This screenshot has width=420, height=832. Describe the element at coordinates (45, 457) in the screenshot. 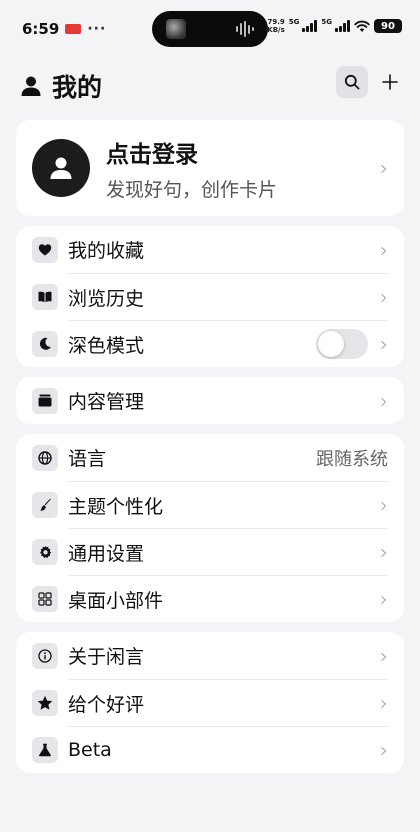

I see `globe-icon` at that location.